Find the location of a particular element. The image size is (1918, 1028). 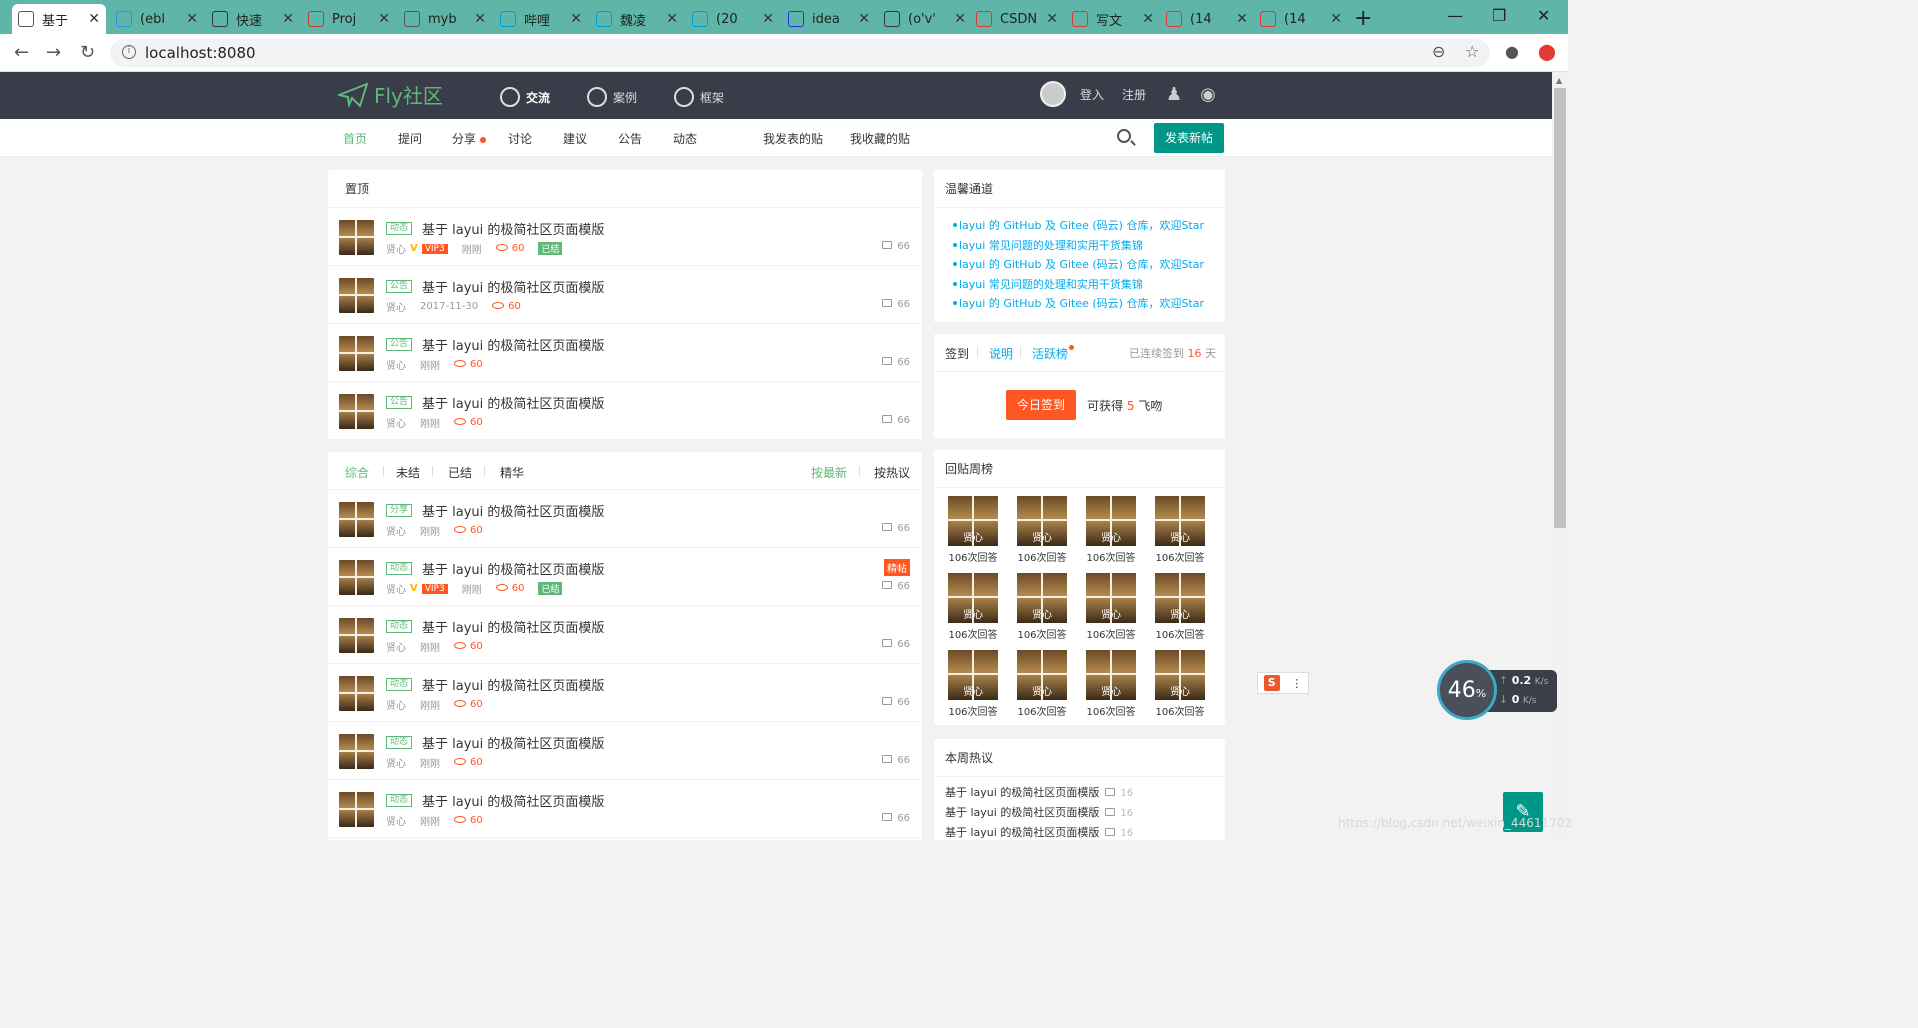

back-icon: ← is located at coordinates (21, 52).